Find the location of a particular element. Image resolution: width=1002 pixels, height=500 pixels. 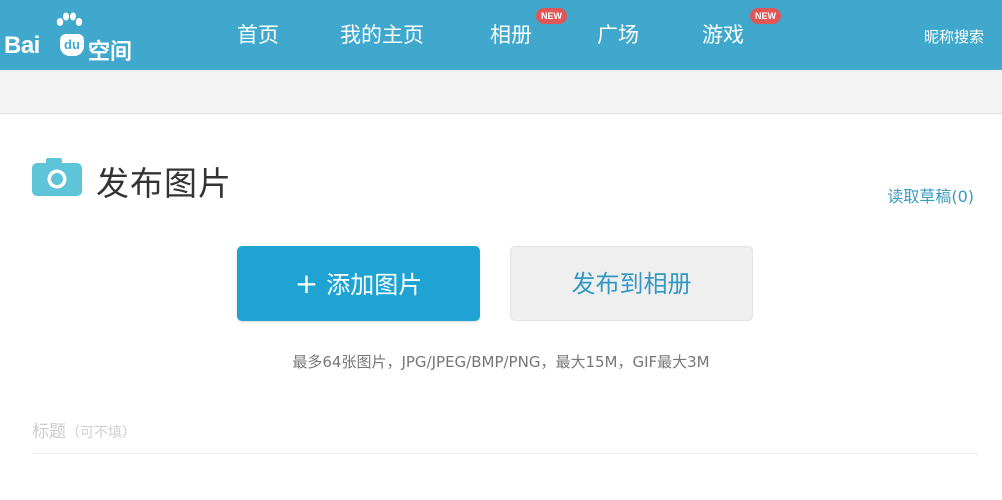

publish-to-album-label: 发布到相册 is located at coordinates (631, 284).